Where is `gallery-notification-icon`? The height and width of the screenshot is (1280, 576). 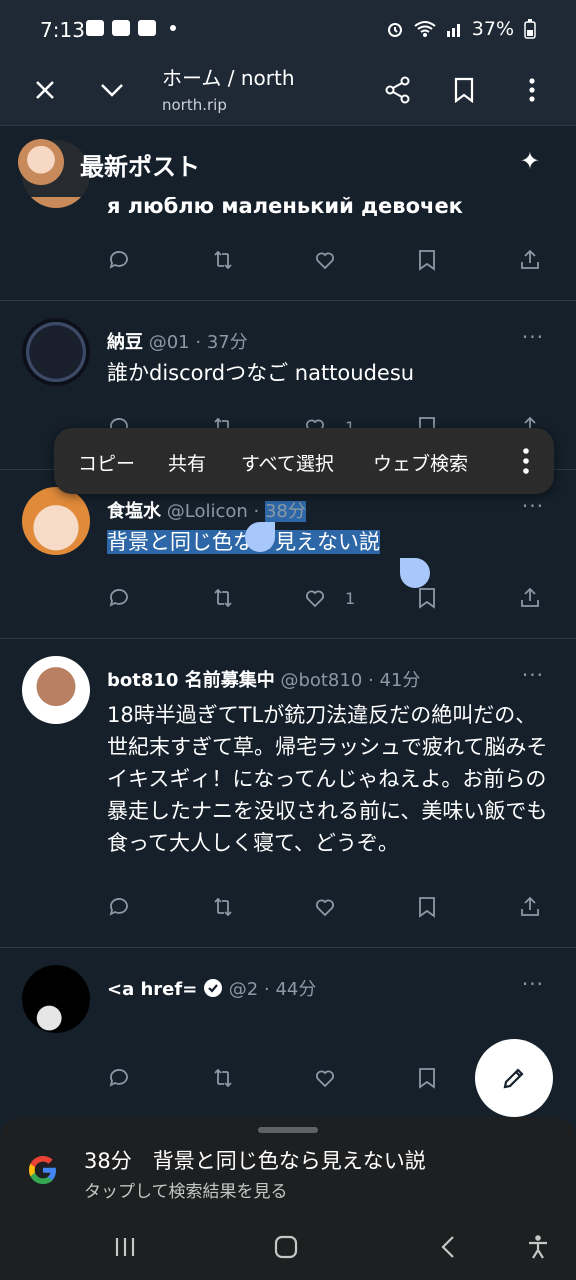
gallery-notification-icon is located at coordinates (95, 28).